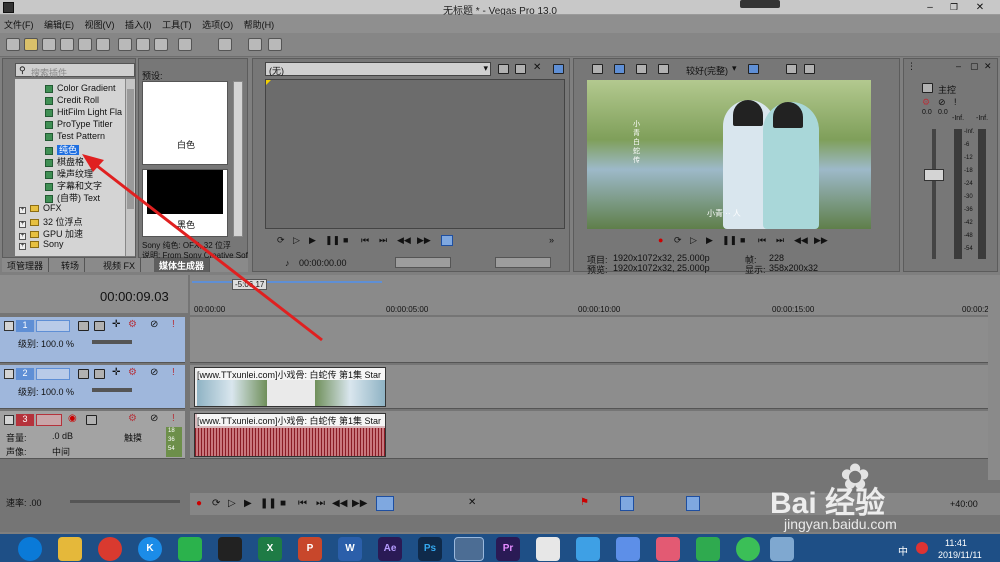 This screenshot has width=1000, height=562. I want to click on taskbar-app3-icon, so click(628, 549).